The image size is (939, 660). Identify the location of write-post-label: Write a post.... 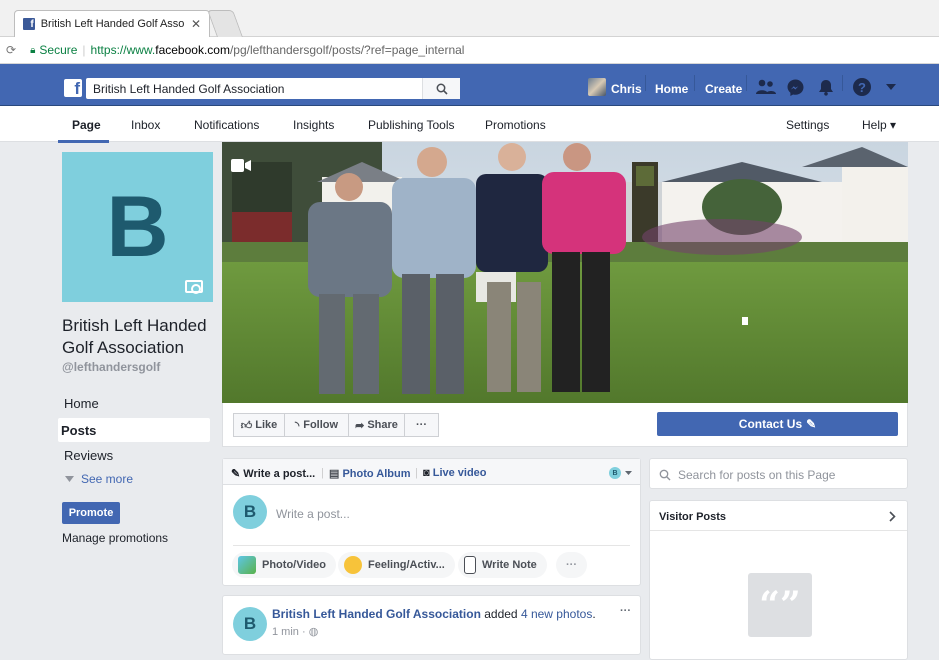
(279, 474).